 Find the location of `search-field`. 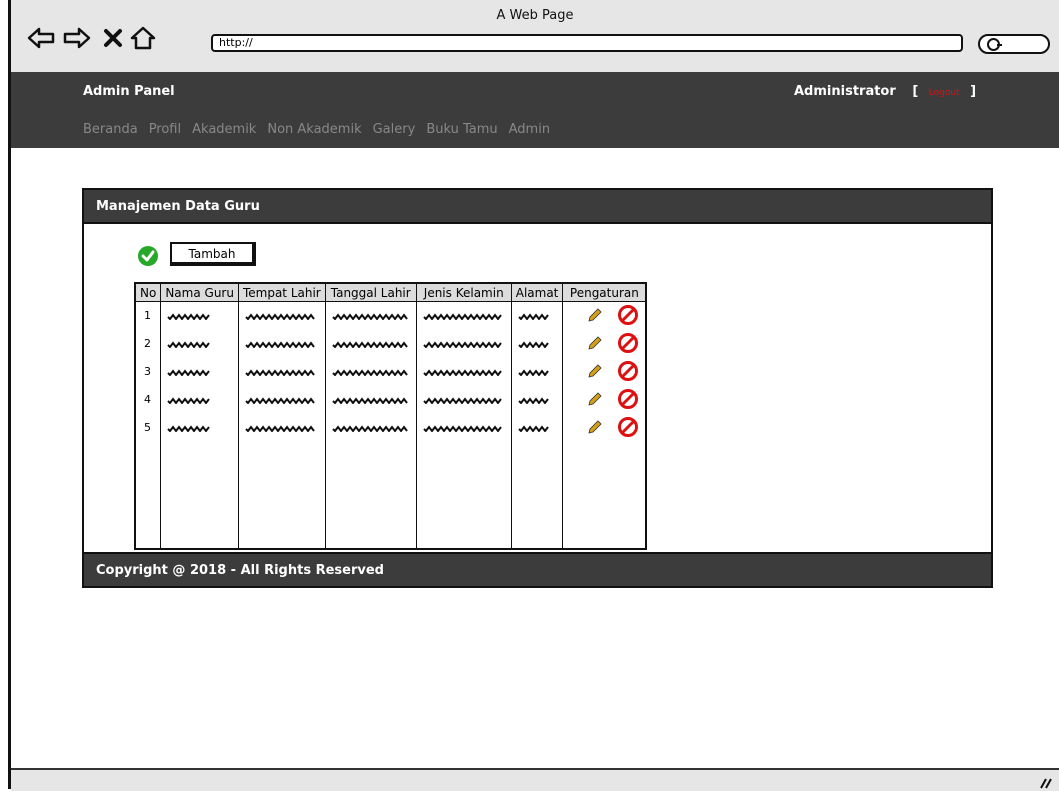

search-field is located at coordinates (1014, 44).